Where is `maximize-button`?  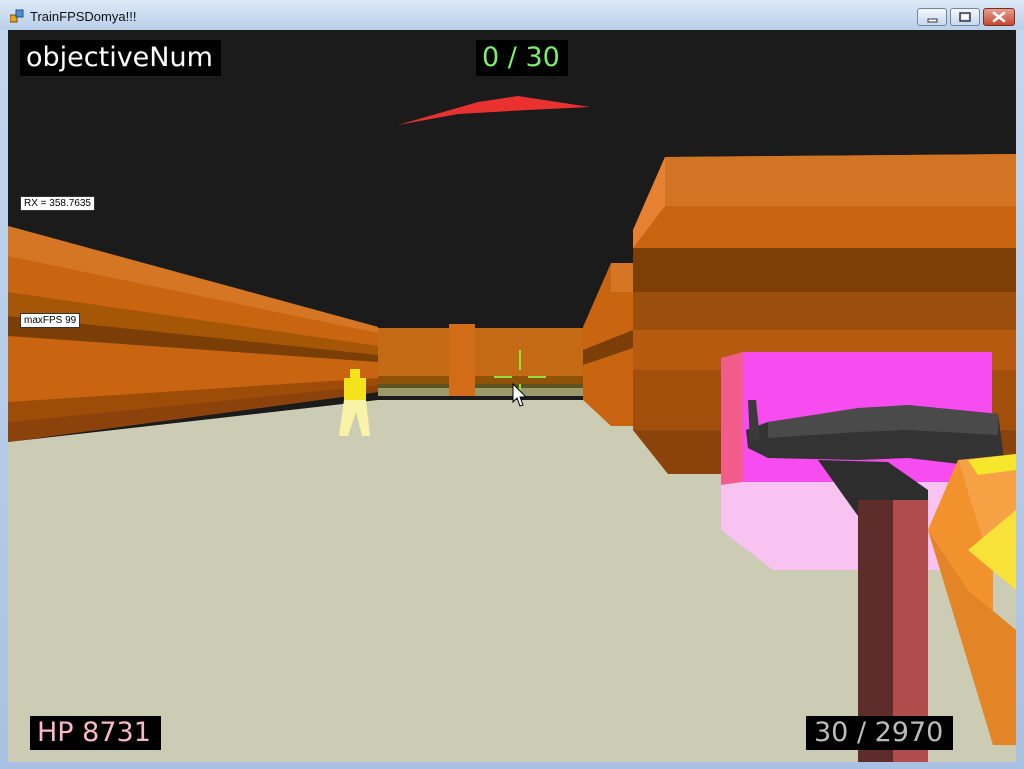 maximize-button is located at coordinates (965, 17).